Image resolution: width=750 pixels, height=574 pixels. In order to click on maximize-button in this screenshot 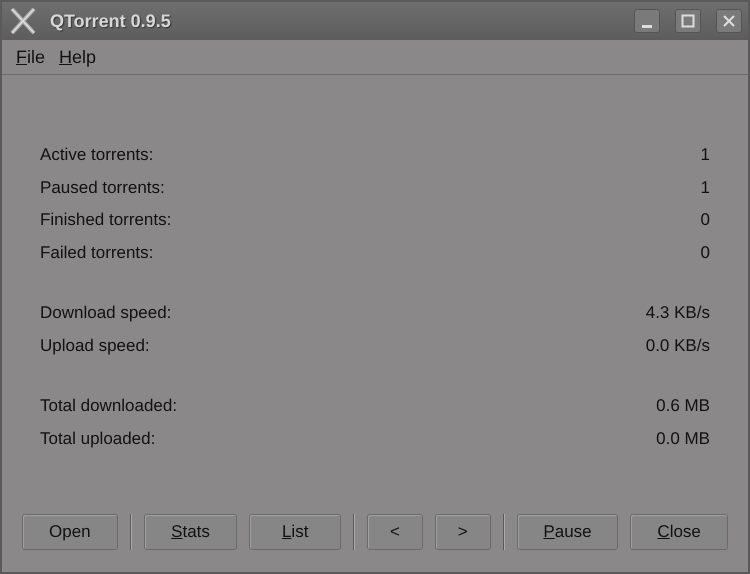, I will do `click(688, 21)`.